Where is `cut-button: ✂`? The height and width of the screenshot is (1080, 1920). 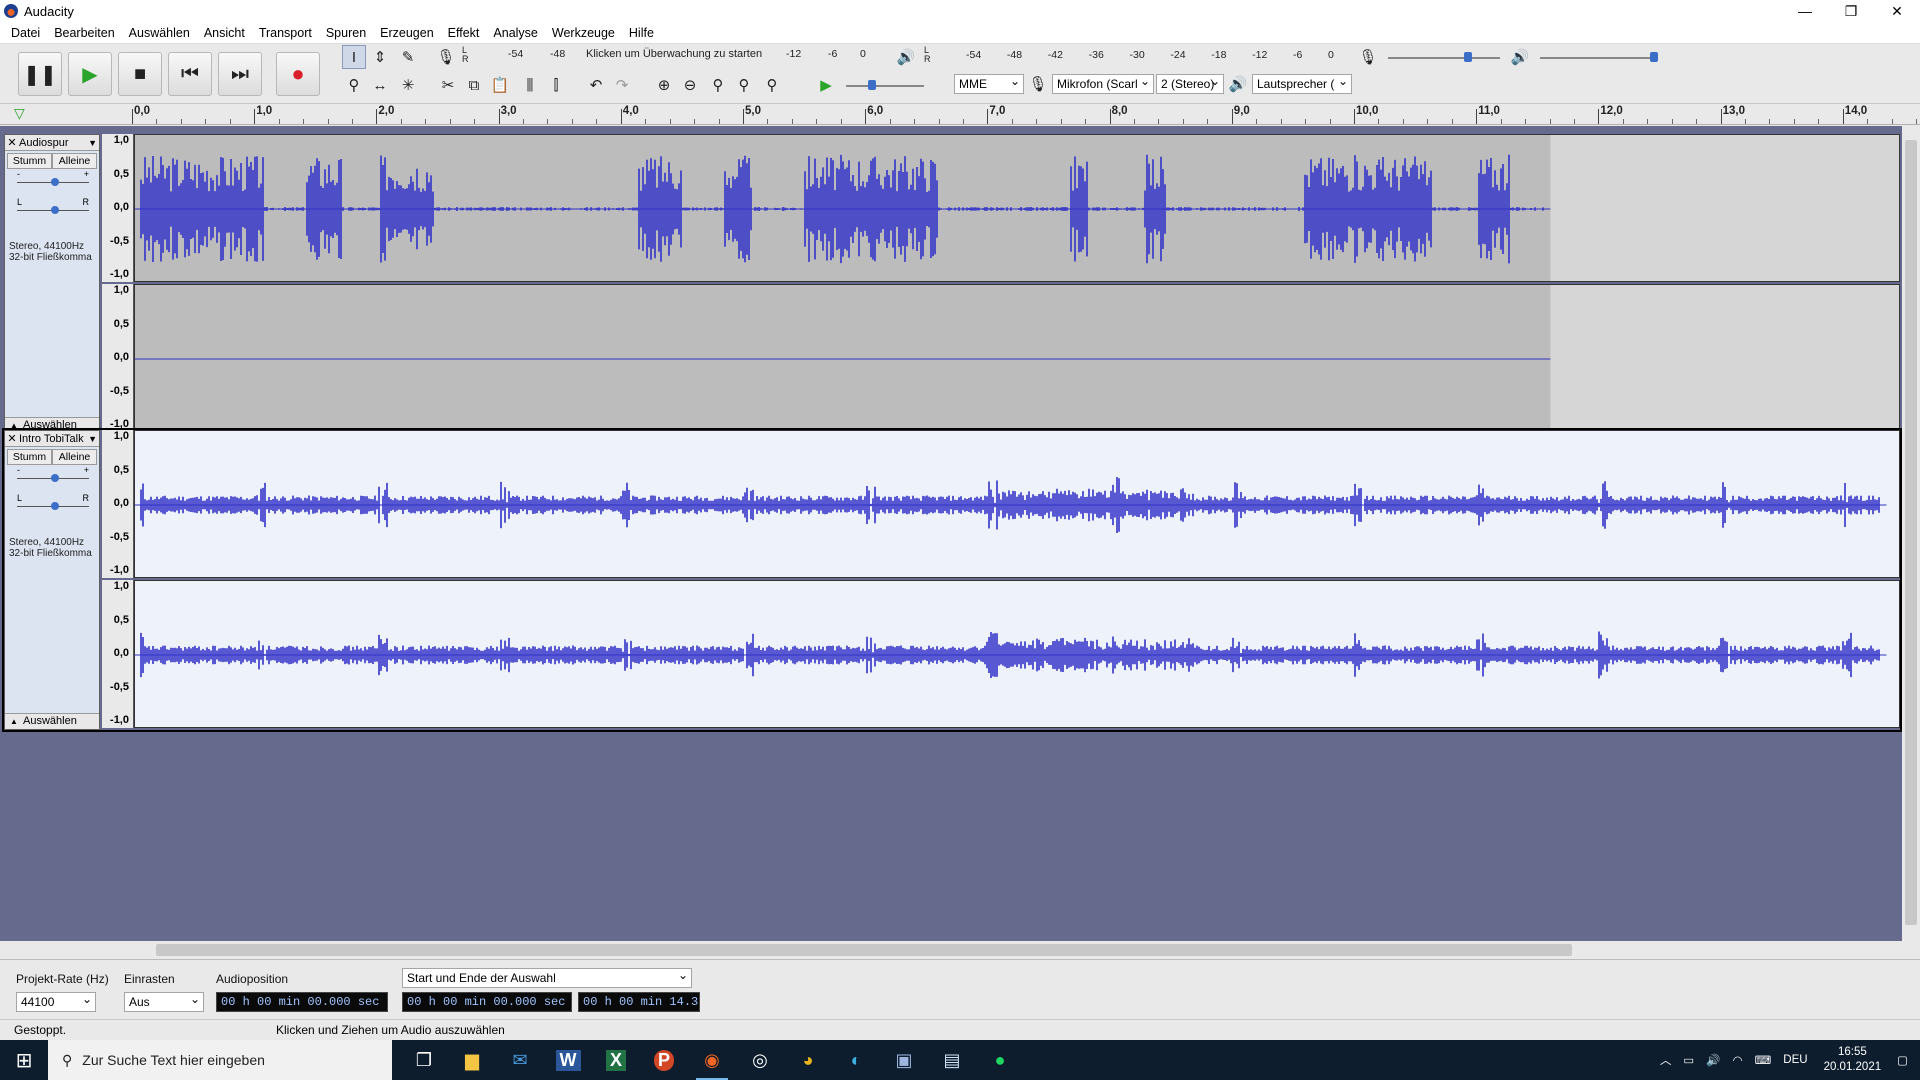
cut-button: ✂ is located at coordinates (448, 85).